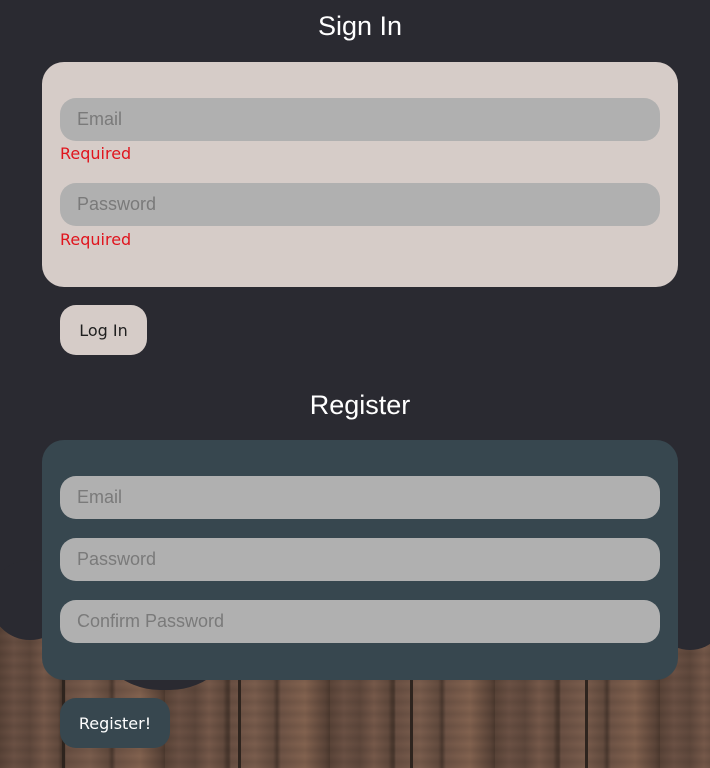  What do you see at coordinates (360, 119) in the screenshot?
I see `signin-email-input` at bounding box center [360, 119].